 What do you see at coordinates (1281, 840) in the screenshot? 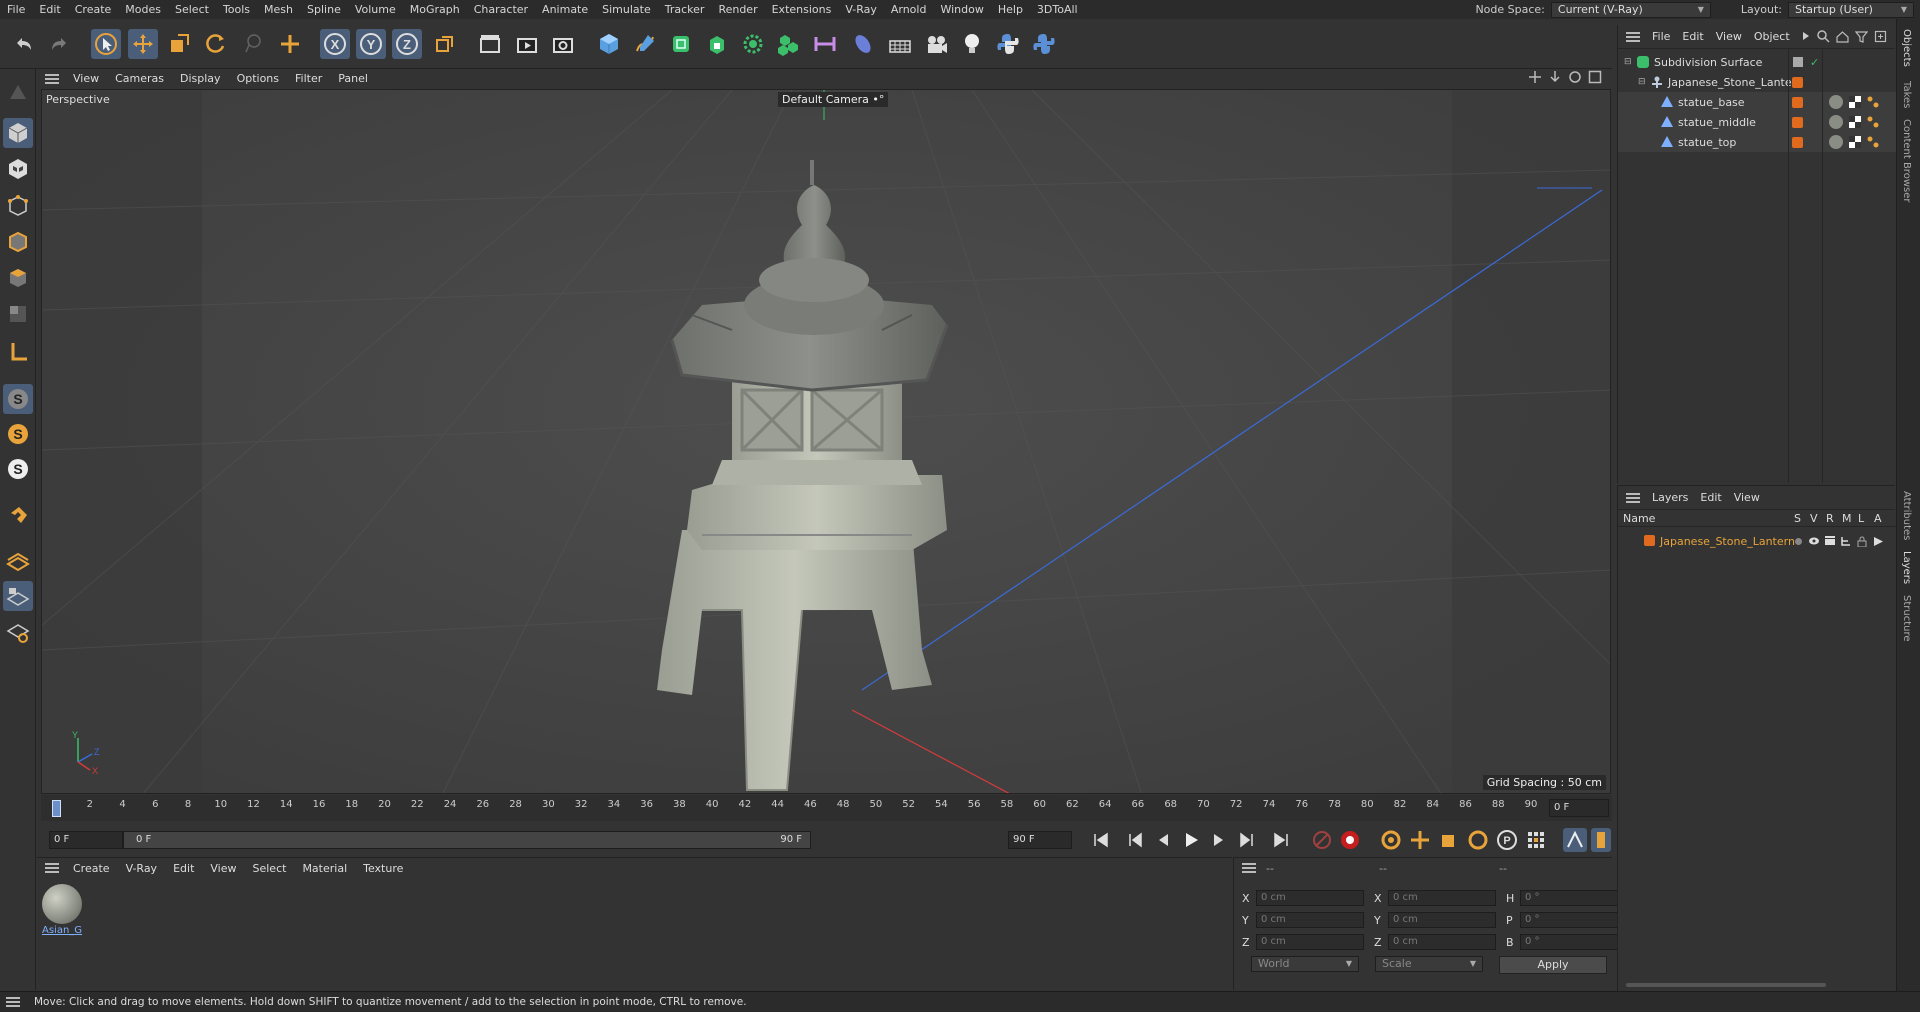
I see `go-to-end-icon` at bounding box center [1281, 840].